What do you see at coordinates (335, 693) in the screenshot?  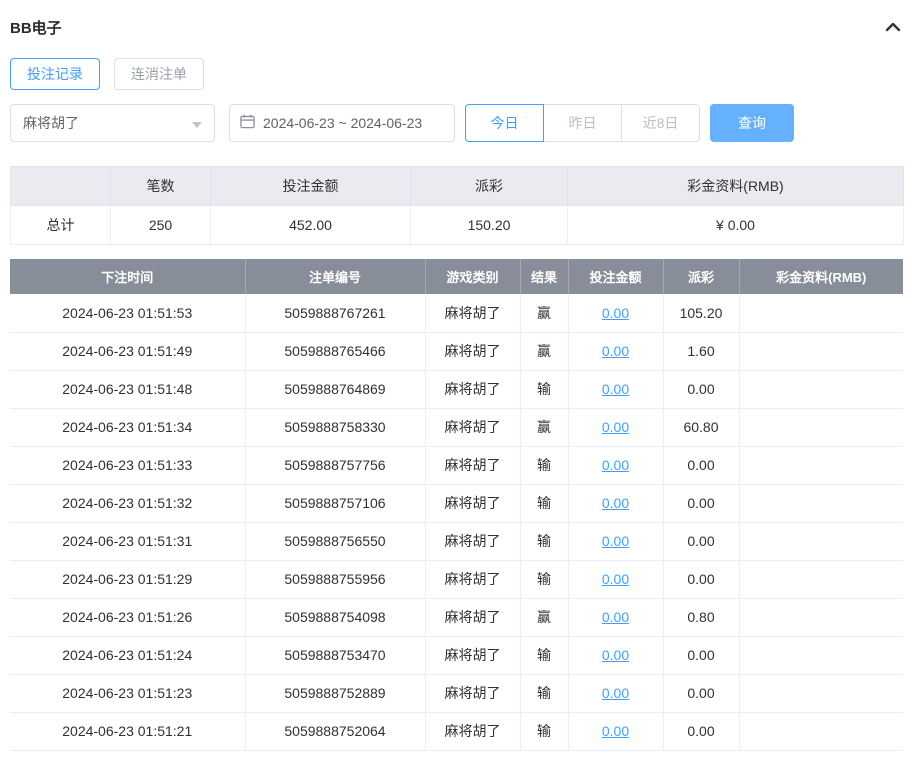 I see `bet-id-cell: 5059888752889` at bounding box center [335, 693].